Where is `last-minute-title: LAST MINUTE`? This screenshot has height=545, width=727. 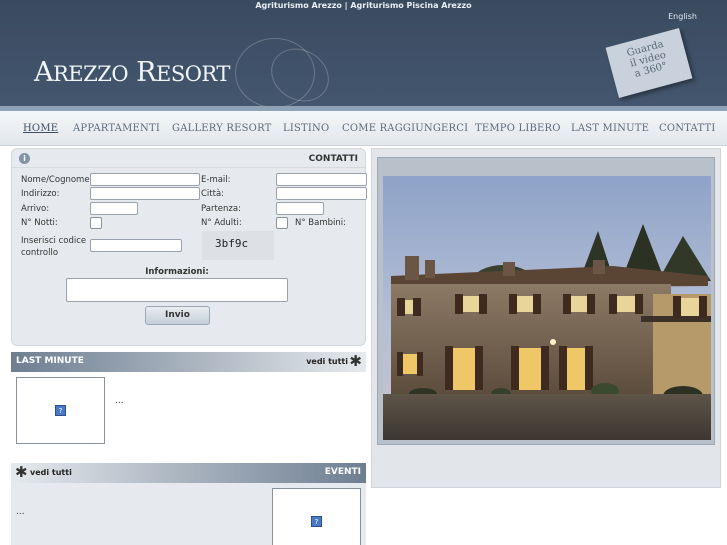
last-minute-title: LAST MINUTE is located at coordinates (50, 361).